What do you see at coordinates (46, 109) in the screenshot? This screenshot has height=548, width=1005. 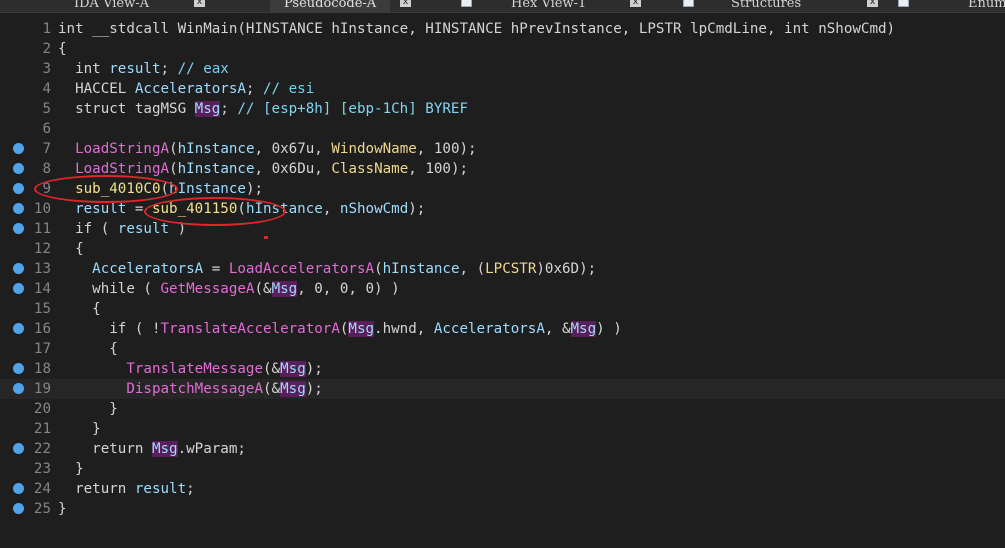 I see `line-number: 5` at bounding box center [46, 109].